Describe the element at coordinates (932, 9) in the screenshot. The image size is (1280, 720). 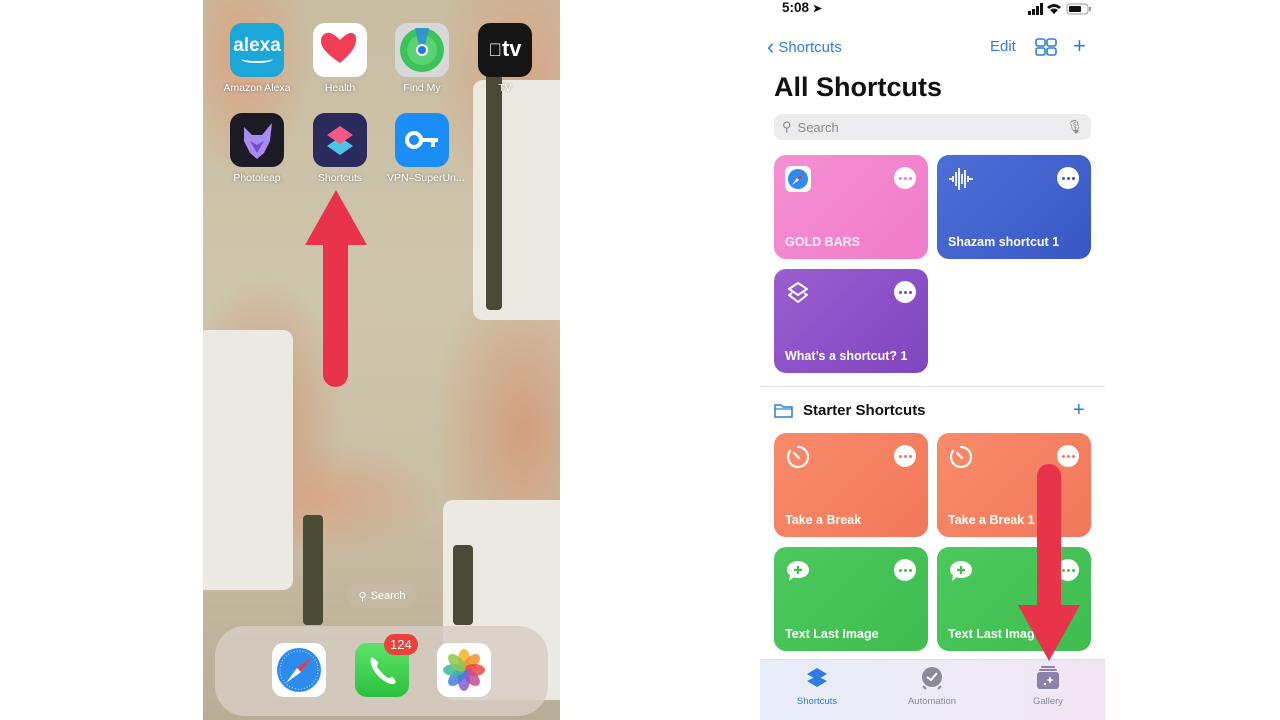
I see `status-bar: 5:08 ➤` at that location.